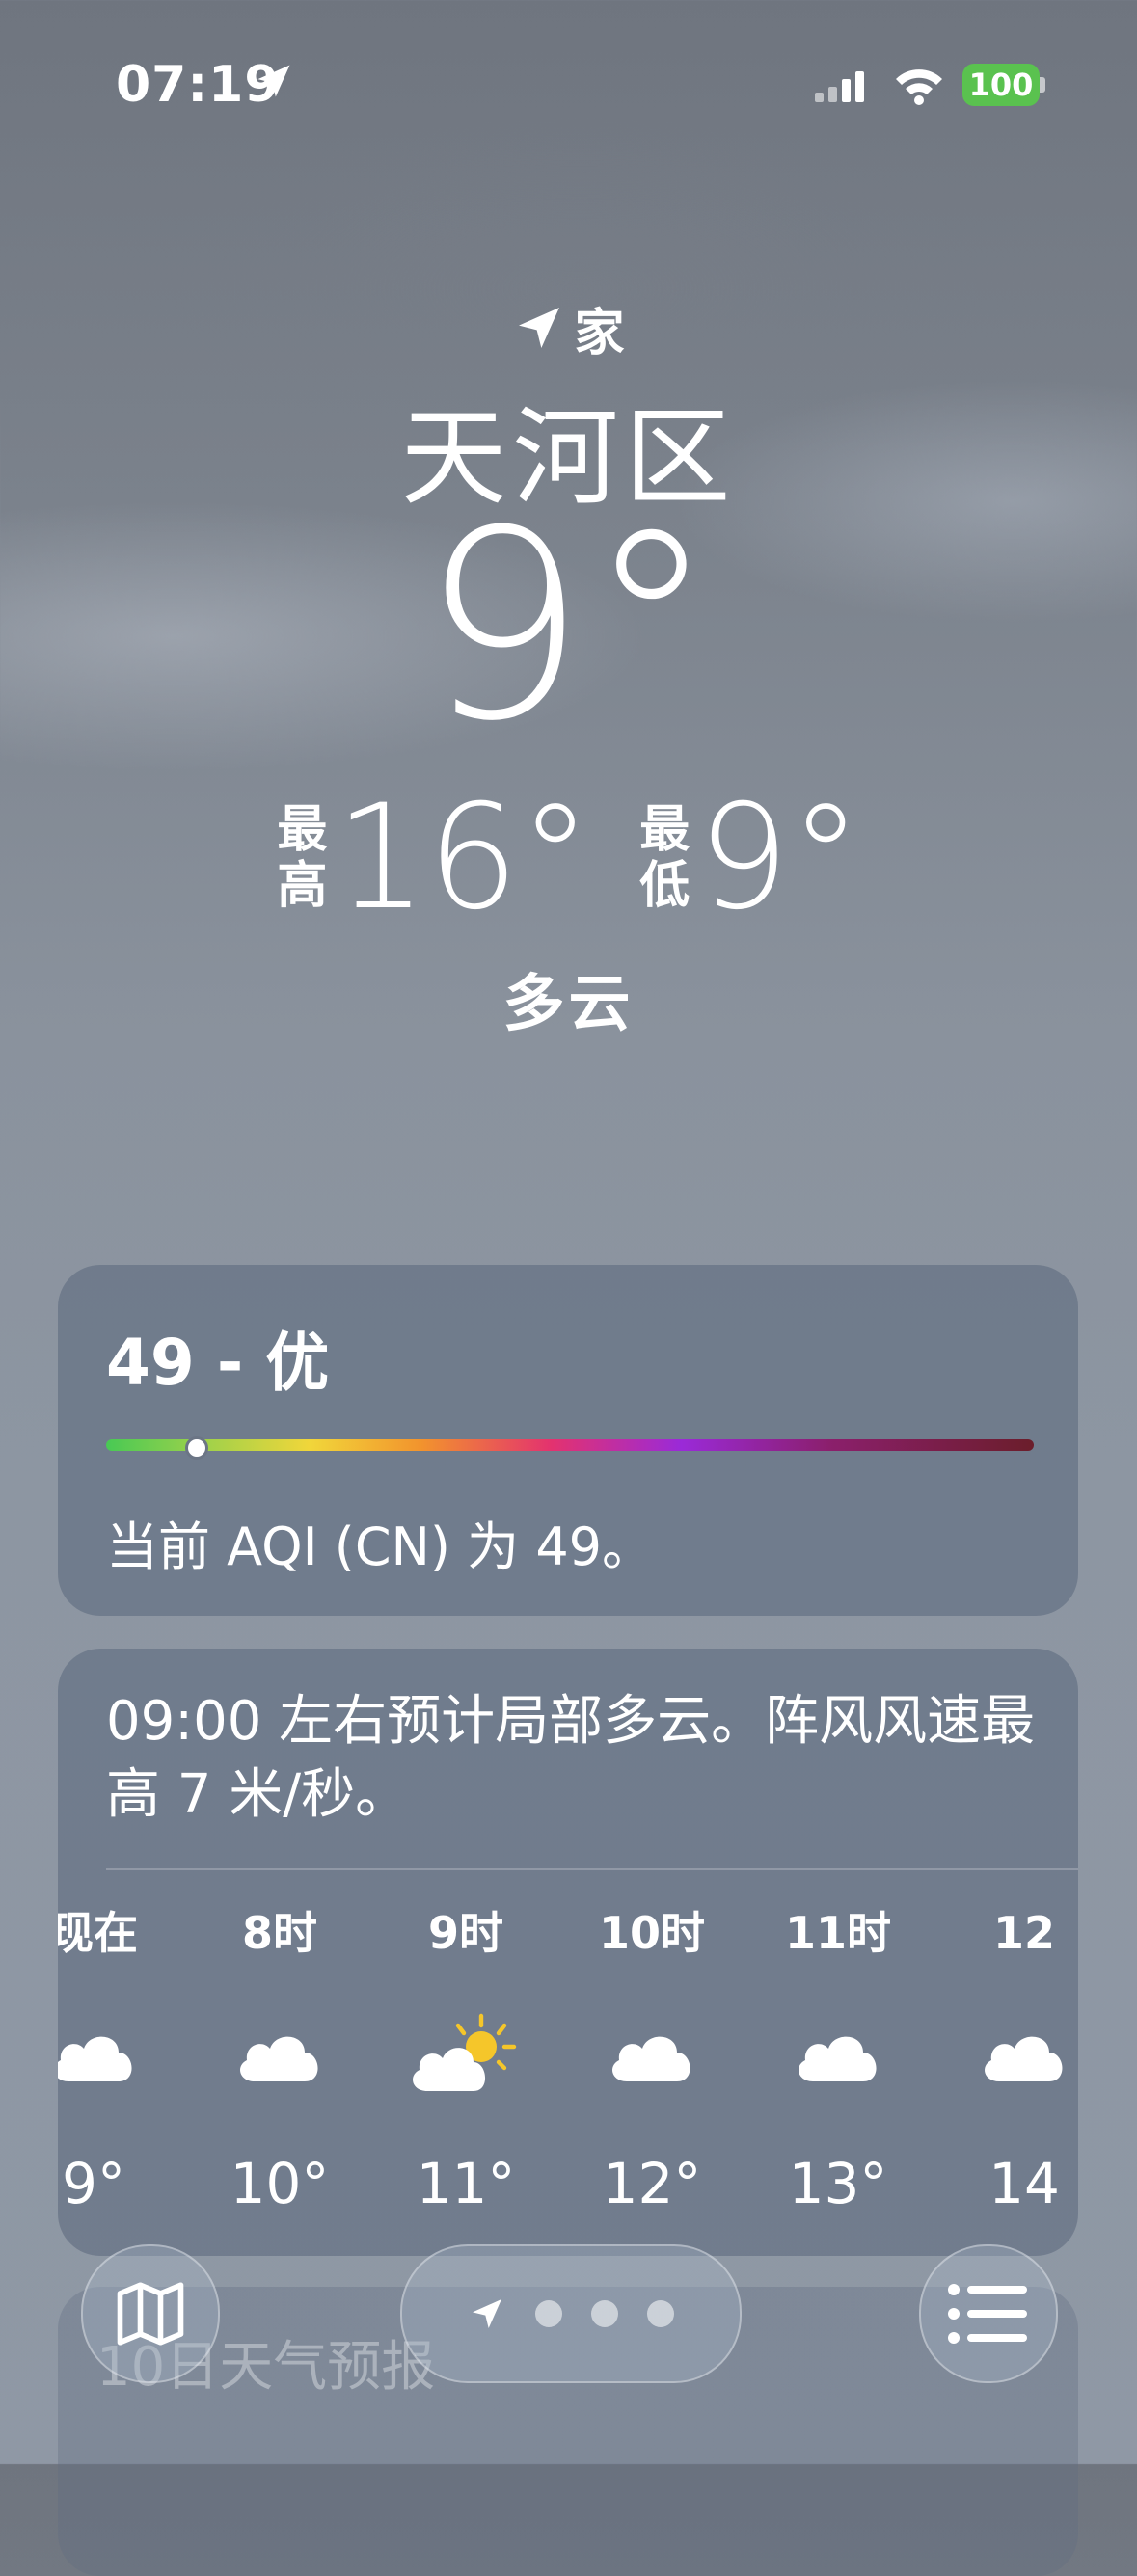  What do you see at coordinates (280, 2184) in the screenshot?
I see `hour-temperature: 10°` at bounding box center [280, 2184].